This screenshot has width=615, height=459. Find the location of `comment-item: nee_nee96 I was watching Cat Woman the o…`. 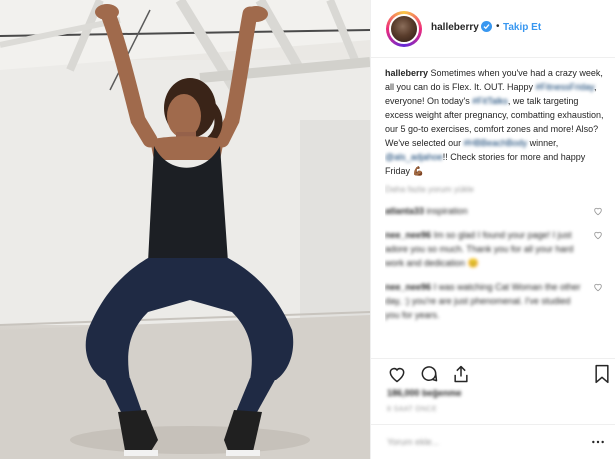

comment-item: nee_nee96 I was watching Cat Woman the o… is located at coordinates (496, 301).